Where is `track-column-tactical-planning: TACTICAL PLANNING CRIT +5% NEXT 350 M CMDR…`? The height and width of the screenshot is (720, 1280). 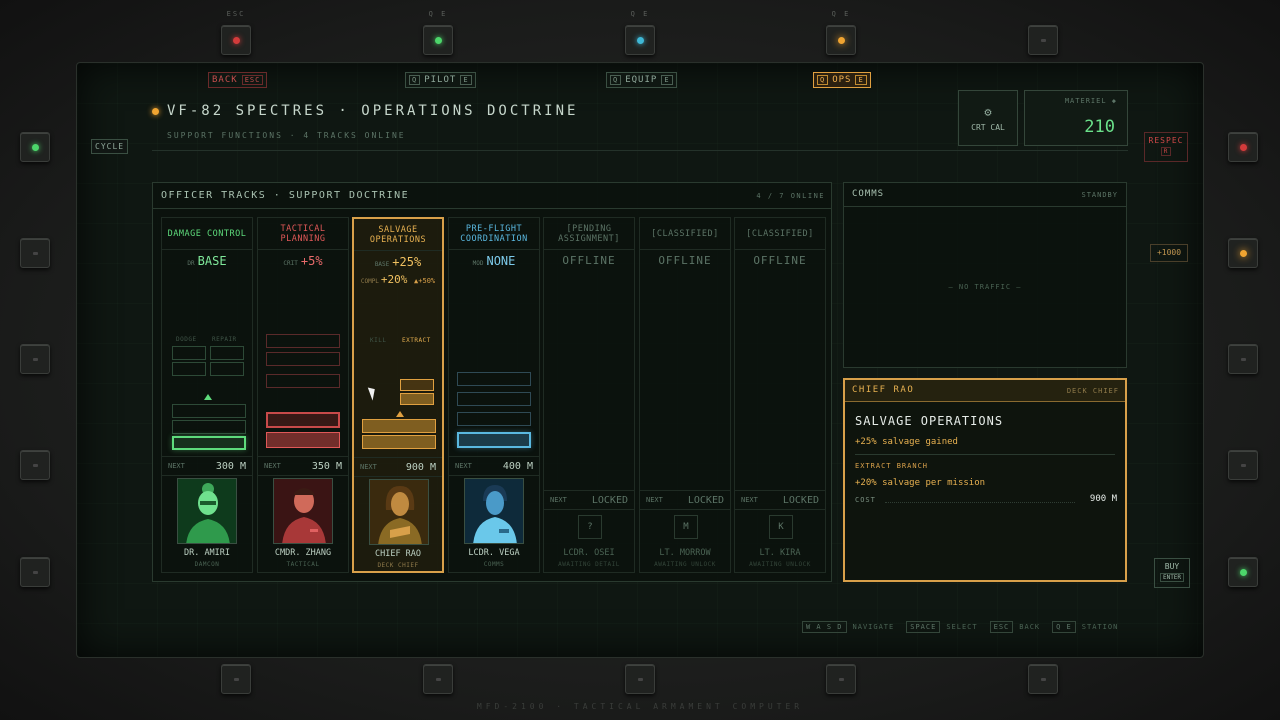
track-column-tactical-planning: TACTICAL PLANNING CRIT +5% NEXT 350 M CMDR… is located at coordinates (303, 395).